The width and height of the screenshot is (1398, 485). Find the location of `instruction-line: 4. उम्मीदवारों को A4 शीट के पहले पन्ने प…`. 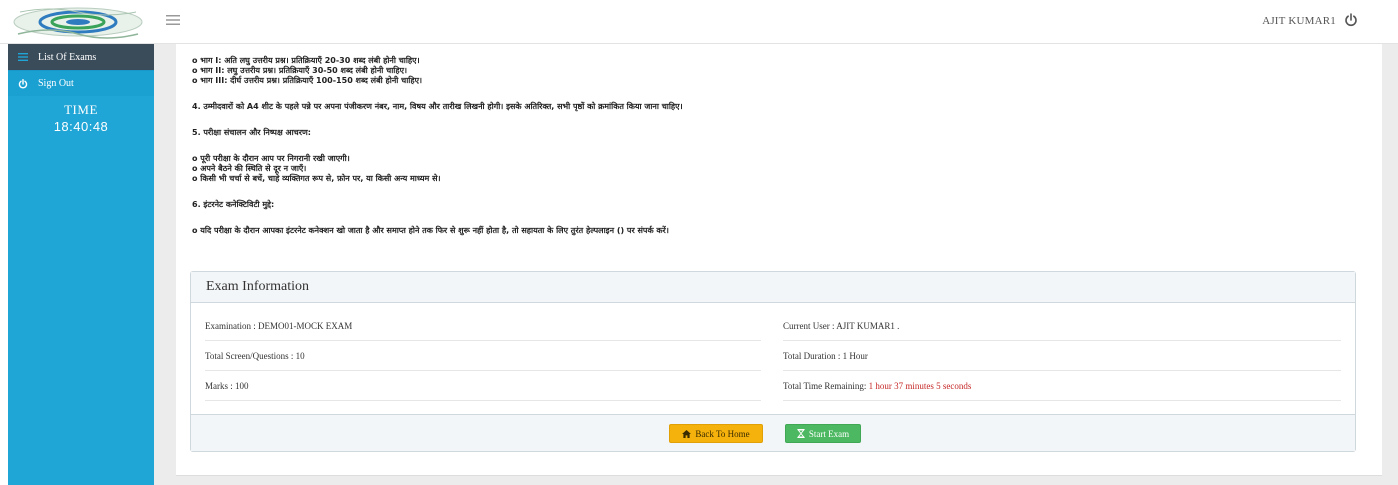

instruction-line: 4. उम्मीदवारों को A4 शीट के पहले पन्ने प… is located at coordinates (437, 106).